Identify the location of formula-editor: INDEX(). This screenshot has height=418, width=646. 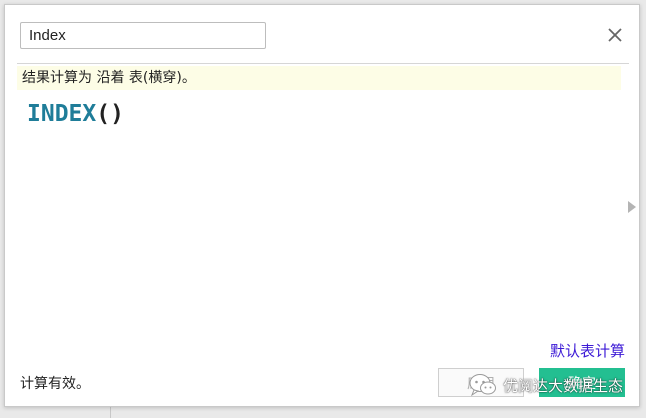
(75, 114).